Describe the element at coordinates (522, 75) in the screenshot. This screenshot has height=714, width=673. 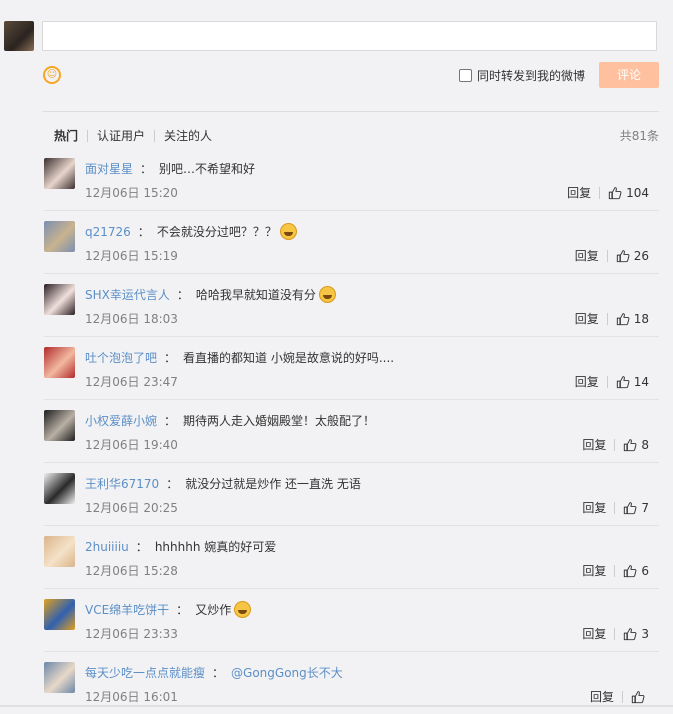
I see `repost-option: 同时转发到我的微博` at that location.